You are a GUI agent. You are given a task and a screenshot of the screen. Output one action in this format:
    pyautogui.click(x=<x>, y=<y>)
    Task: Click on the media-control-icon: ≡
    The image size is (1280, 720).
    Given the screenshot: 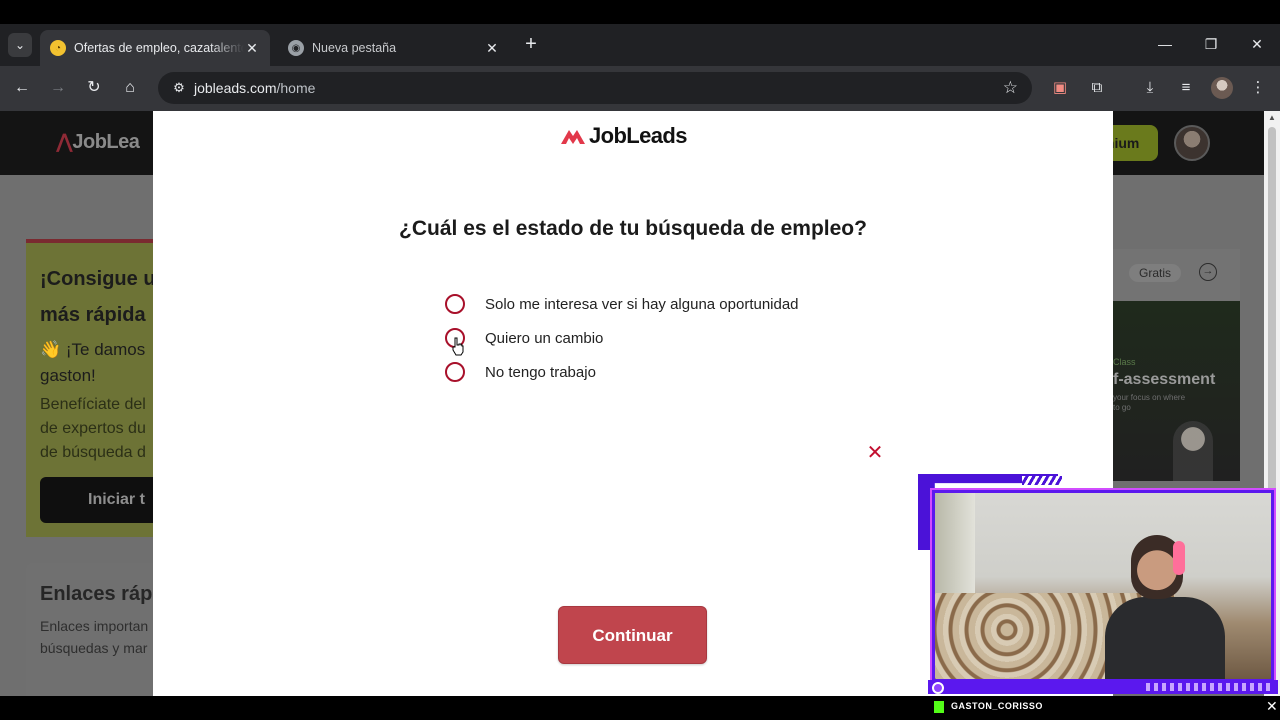 What is the action you would take?
    pyautogui.click(x=1186, y=88)
    